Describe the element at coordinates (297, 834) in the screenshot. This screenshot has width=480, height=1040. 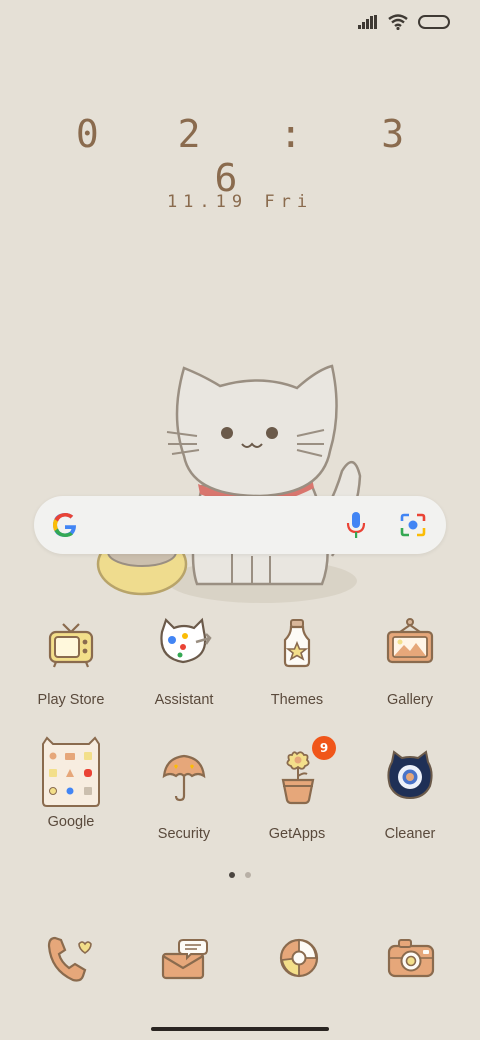
I see `app-label: GetApps` at that location.